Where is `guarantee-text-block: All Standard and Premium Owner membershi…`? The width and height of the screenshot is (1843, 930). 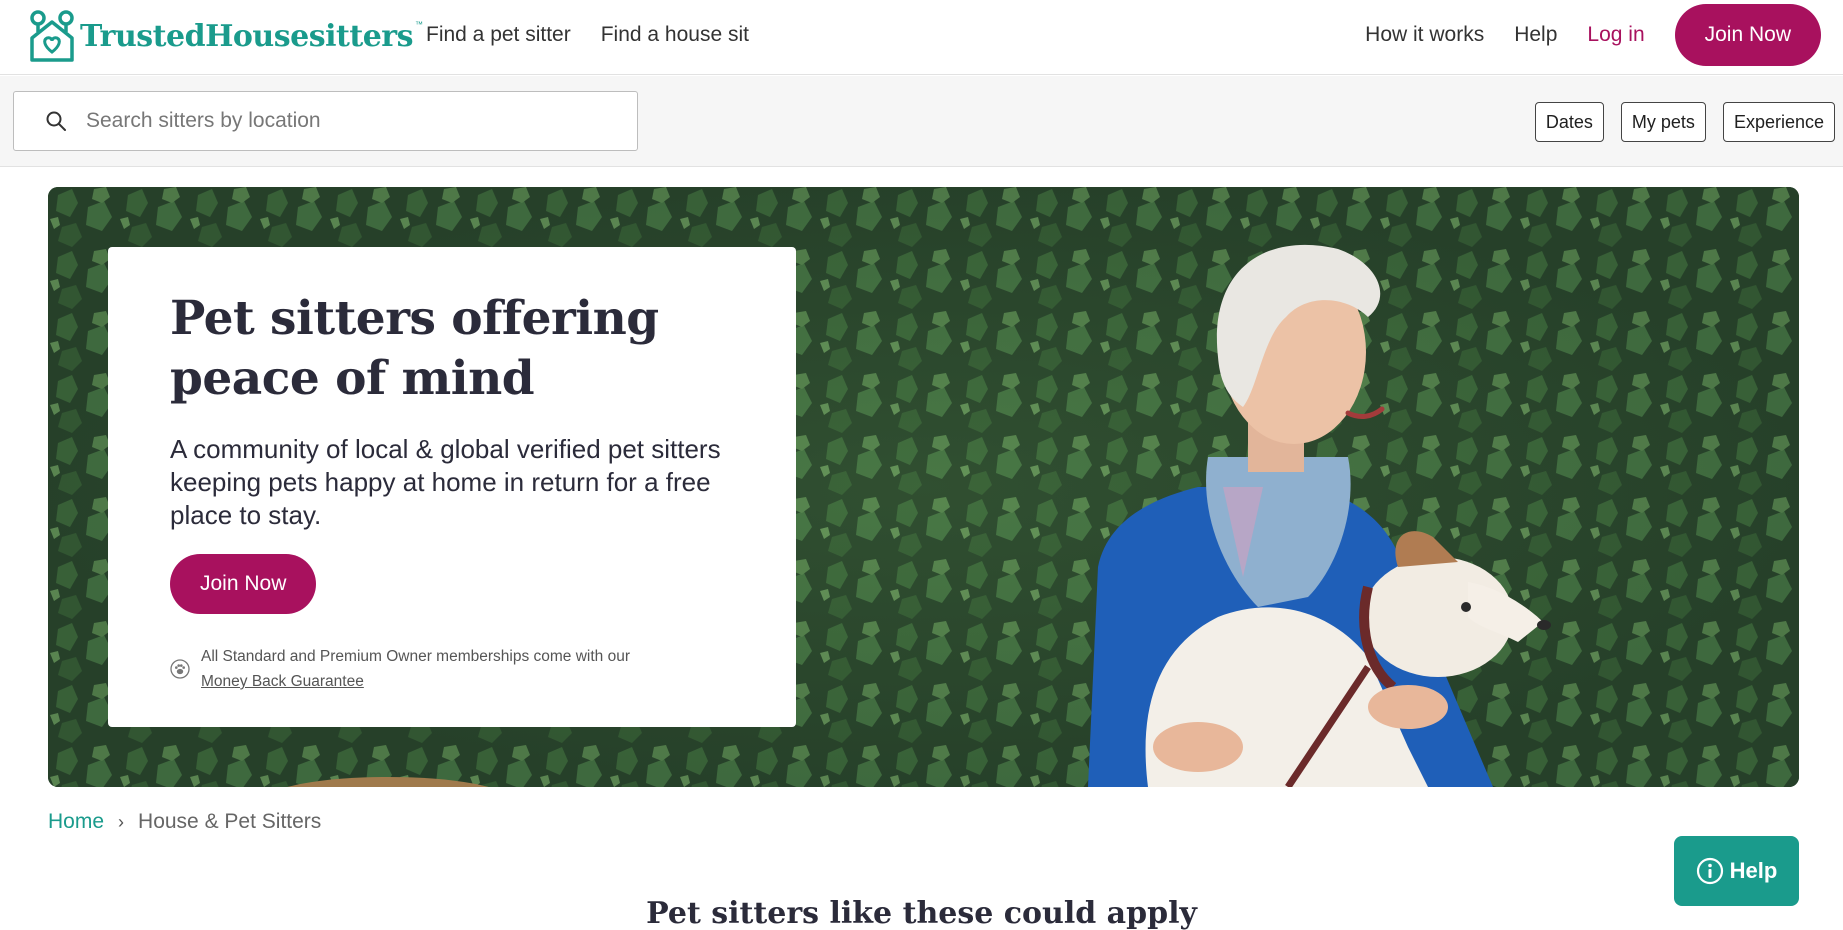 guarantee-text-block: All Standard and Premium Owner membershi… is located at coordinates (415, 669).